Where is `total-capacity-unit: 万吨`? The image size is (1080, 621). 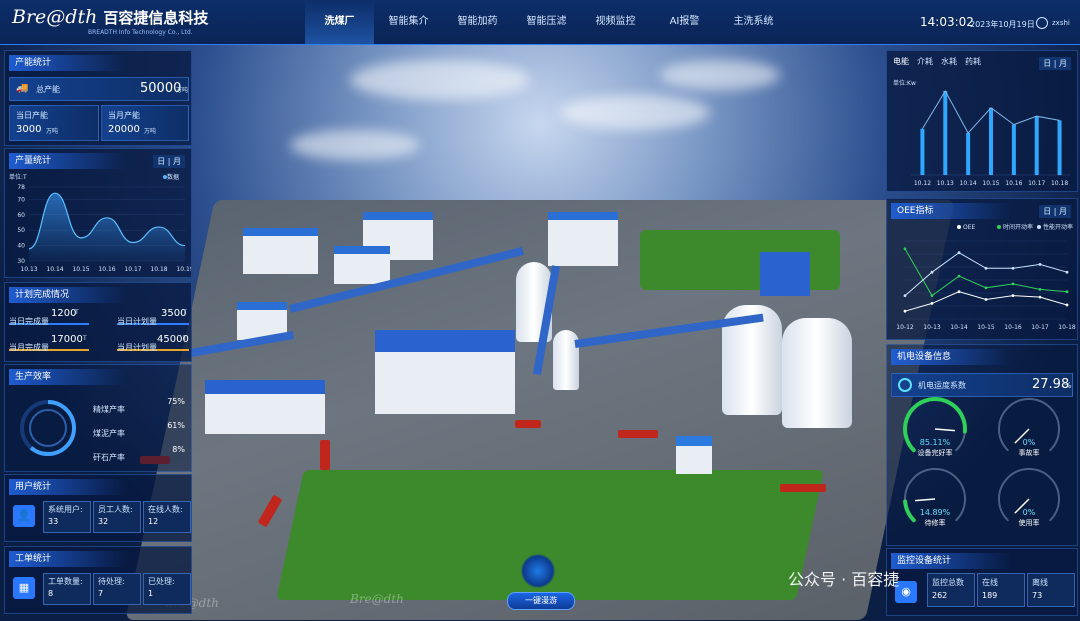
total-capacity-unit: 万吨 is located at coordinates (182, 90).